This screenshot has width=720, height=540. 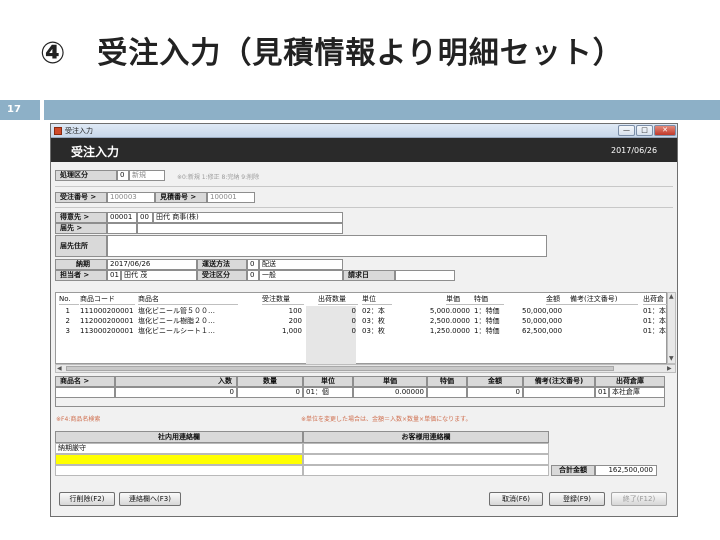 I want to click on ship-to-lookup: 届先 >, so click(x=81, y=228).